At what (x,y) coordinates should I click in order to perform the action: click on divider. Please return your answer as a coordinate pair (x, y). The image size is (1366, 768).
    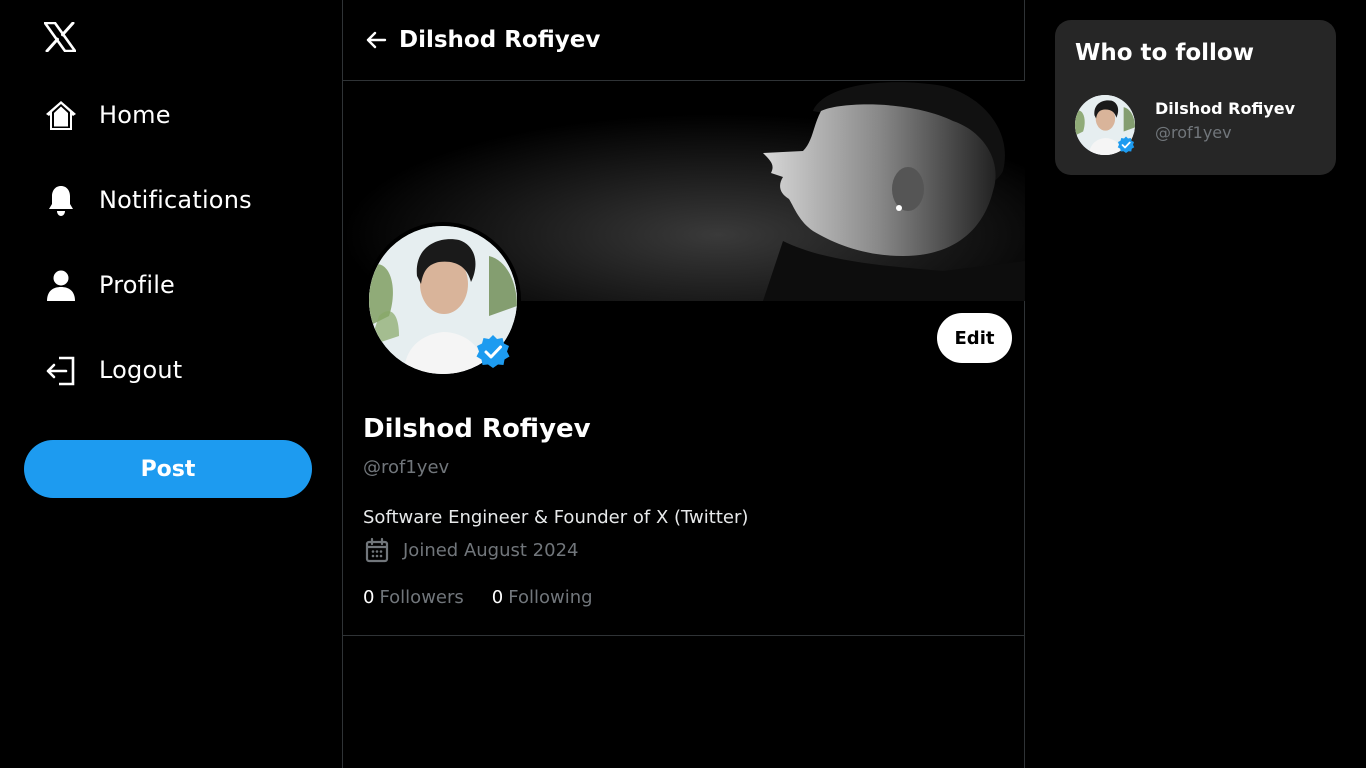
    Looking at the image, I should click on (684, 635).